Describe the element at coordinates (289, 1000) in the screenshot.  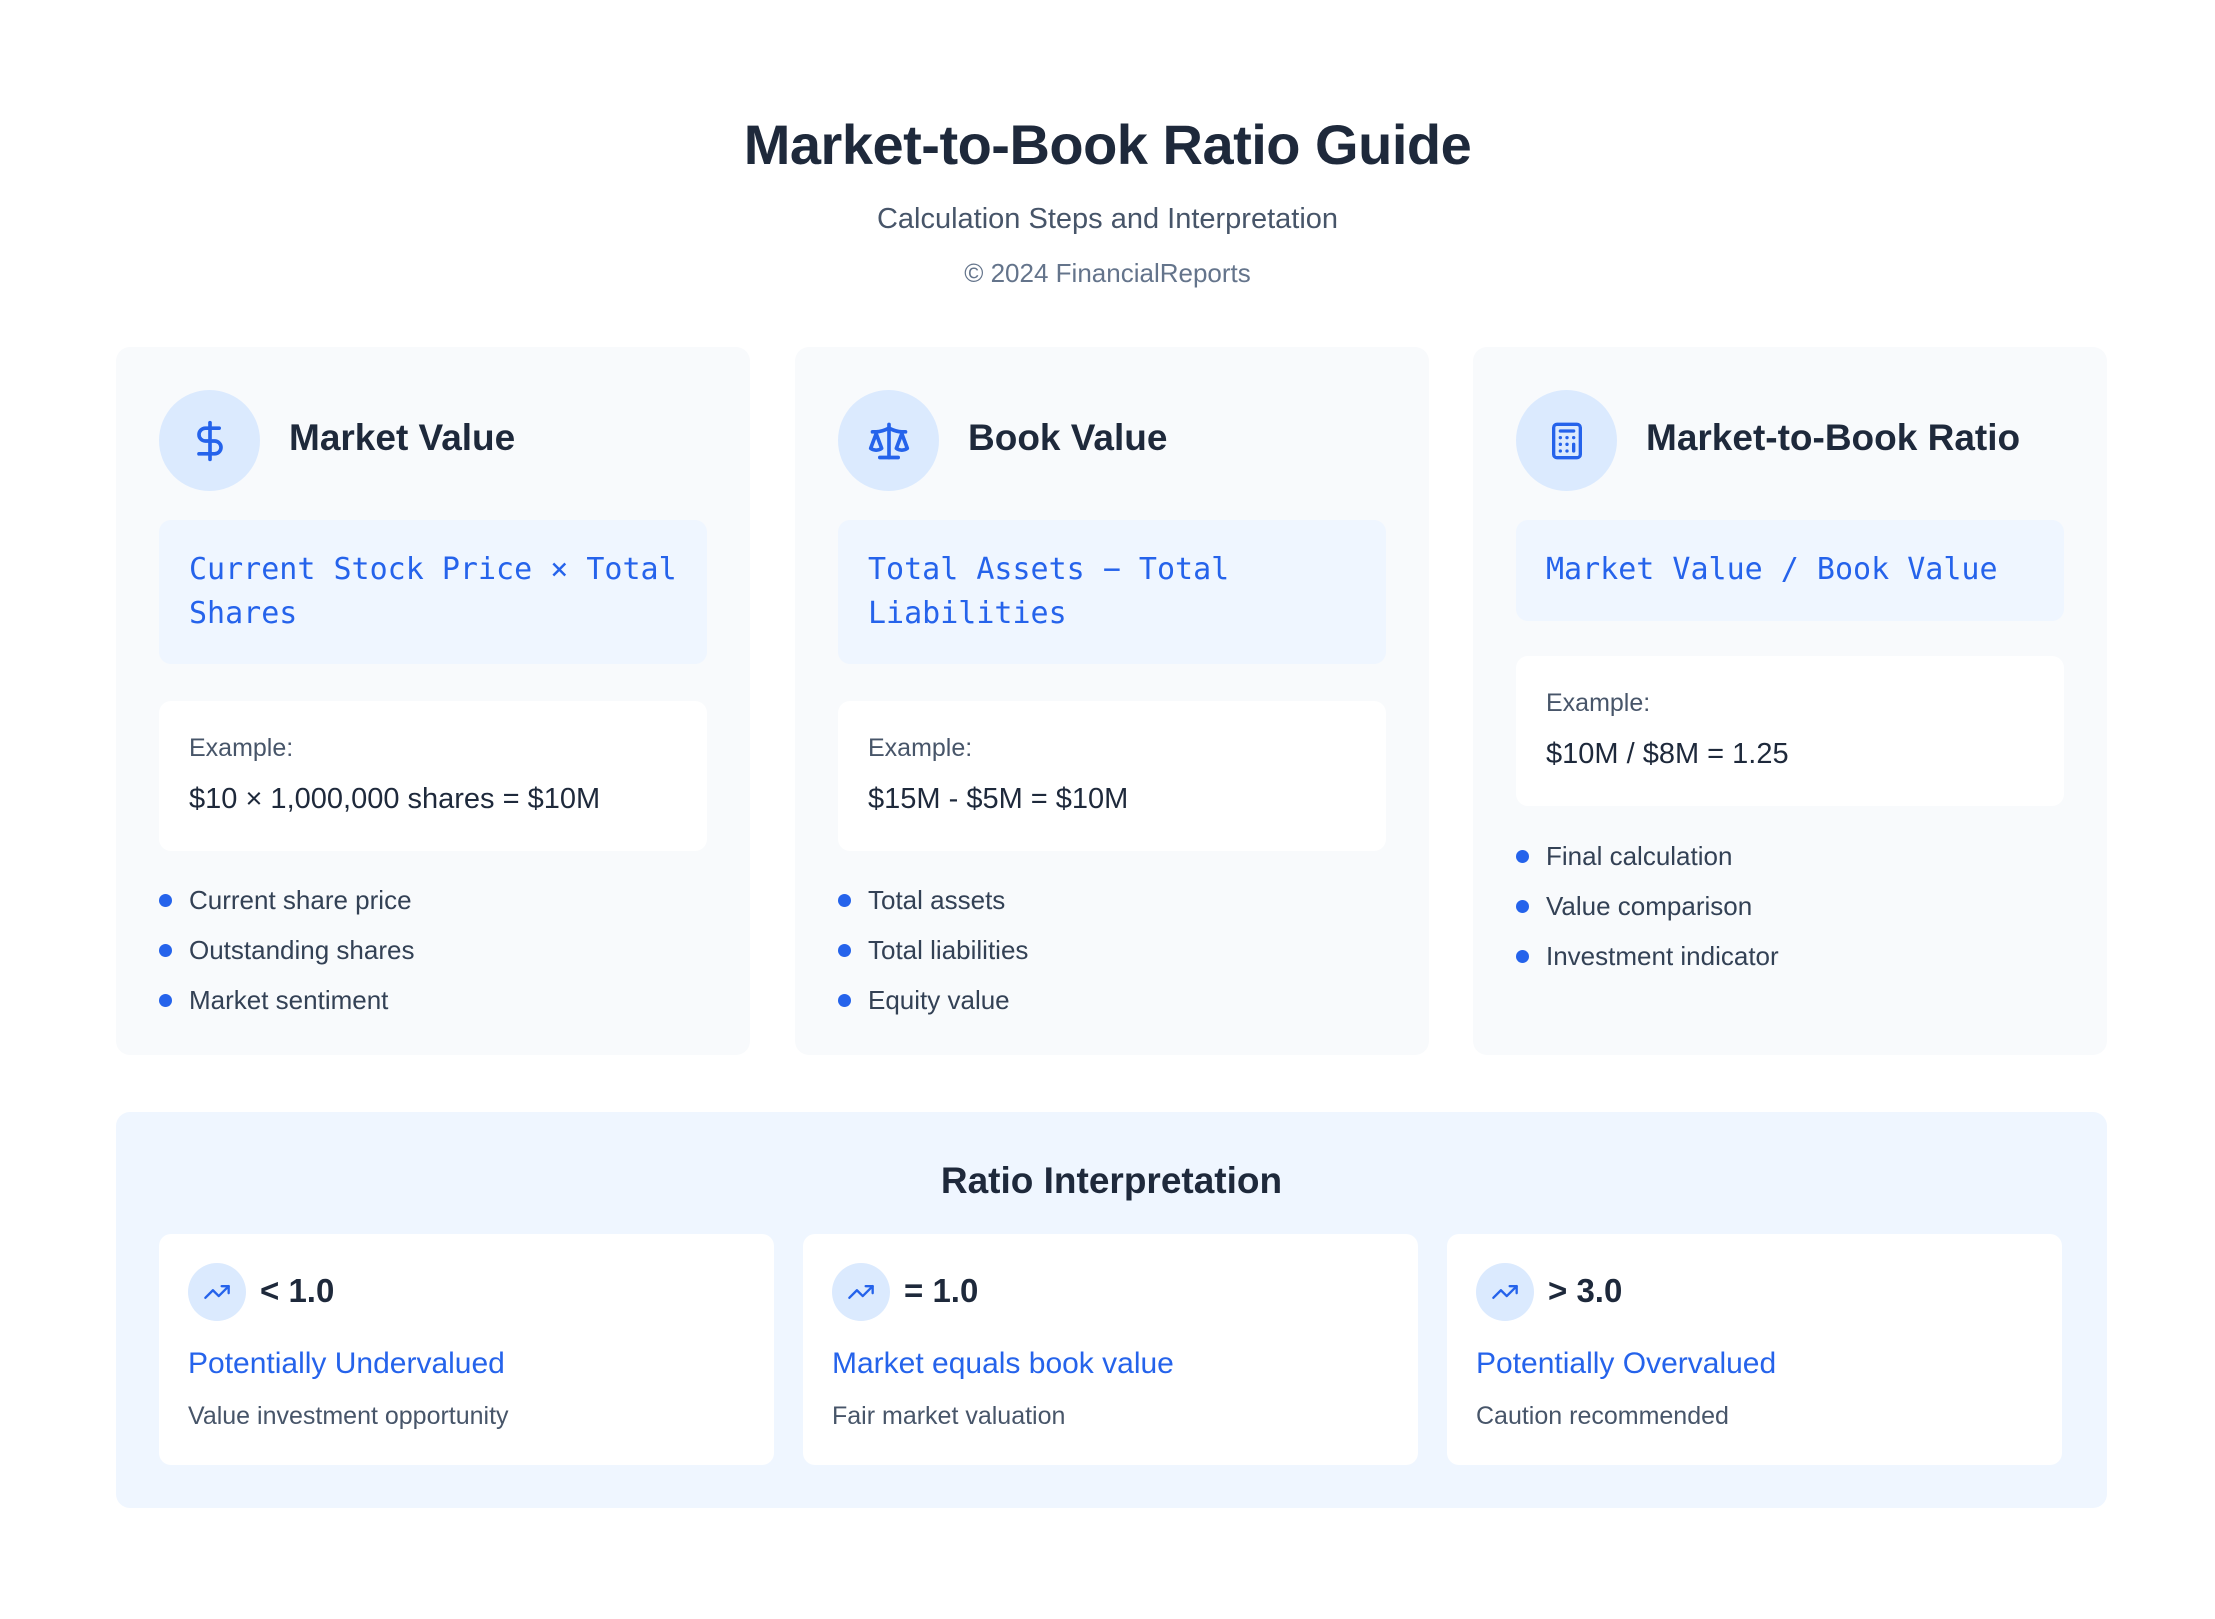
I see `list-item-label: Market sentiment` at that location.